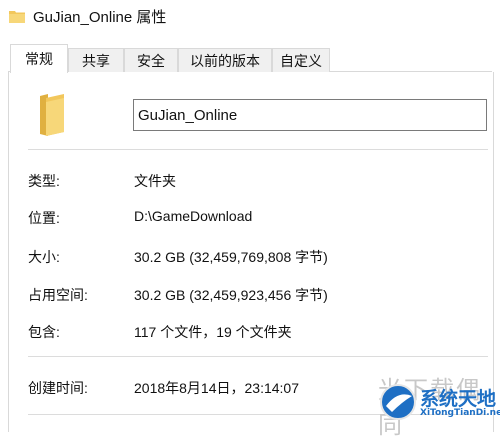  I want to click on site-watermark: 光下载偶同 系统天地 XiTongTianDi.net, so click(415, 404).